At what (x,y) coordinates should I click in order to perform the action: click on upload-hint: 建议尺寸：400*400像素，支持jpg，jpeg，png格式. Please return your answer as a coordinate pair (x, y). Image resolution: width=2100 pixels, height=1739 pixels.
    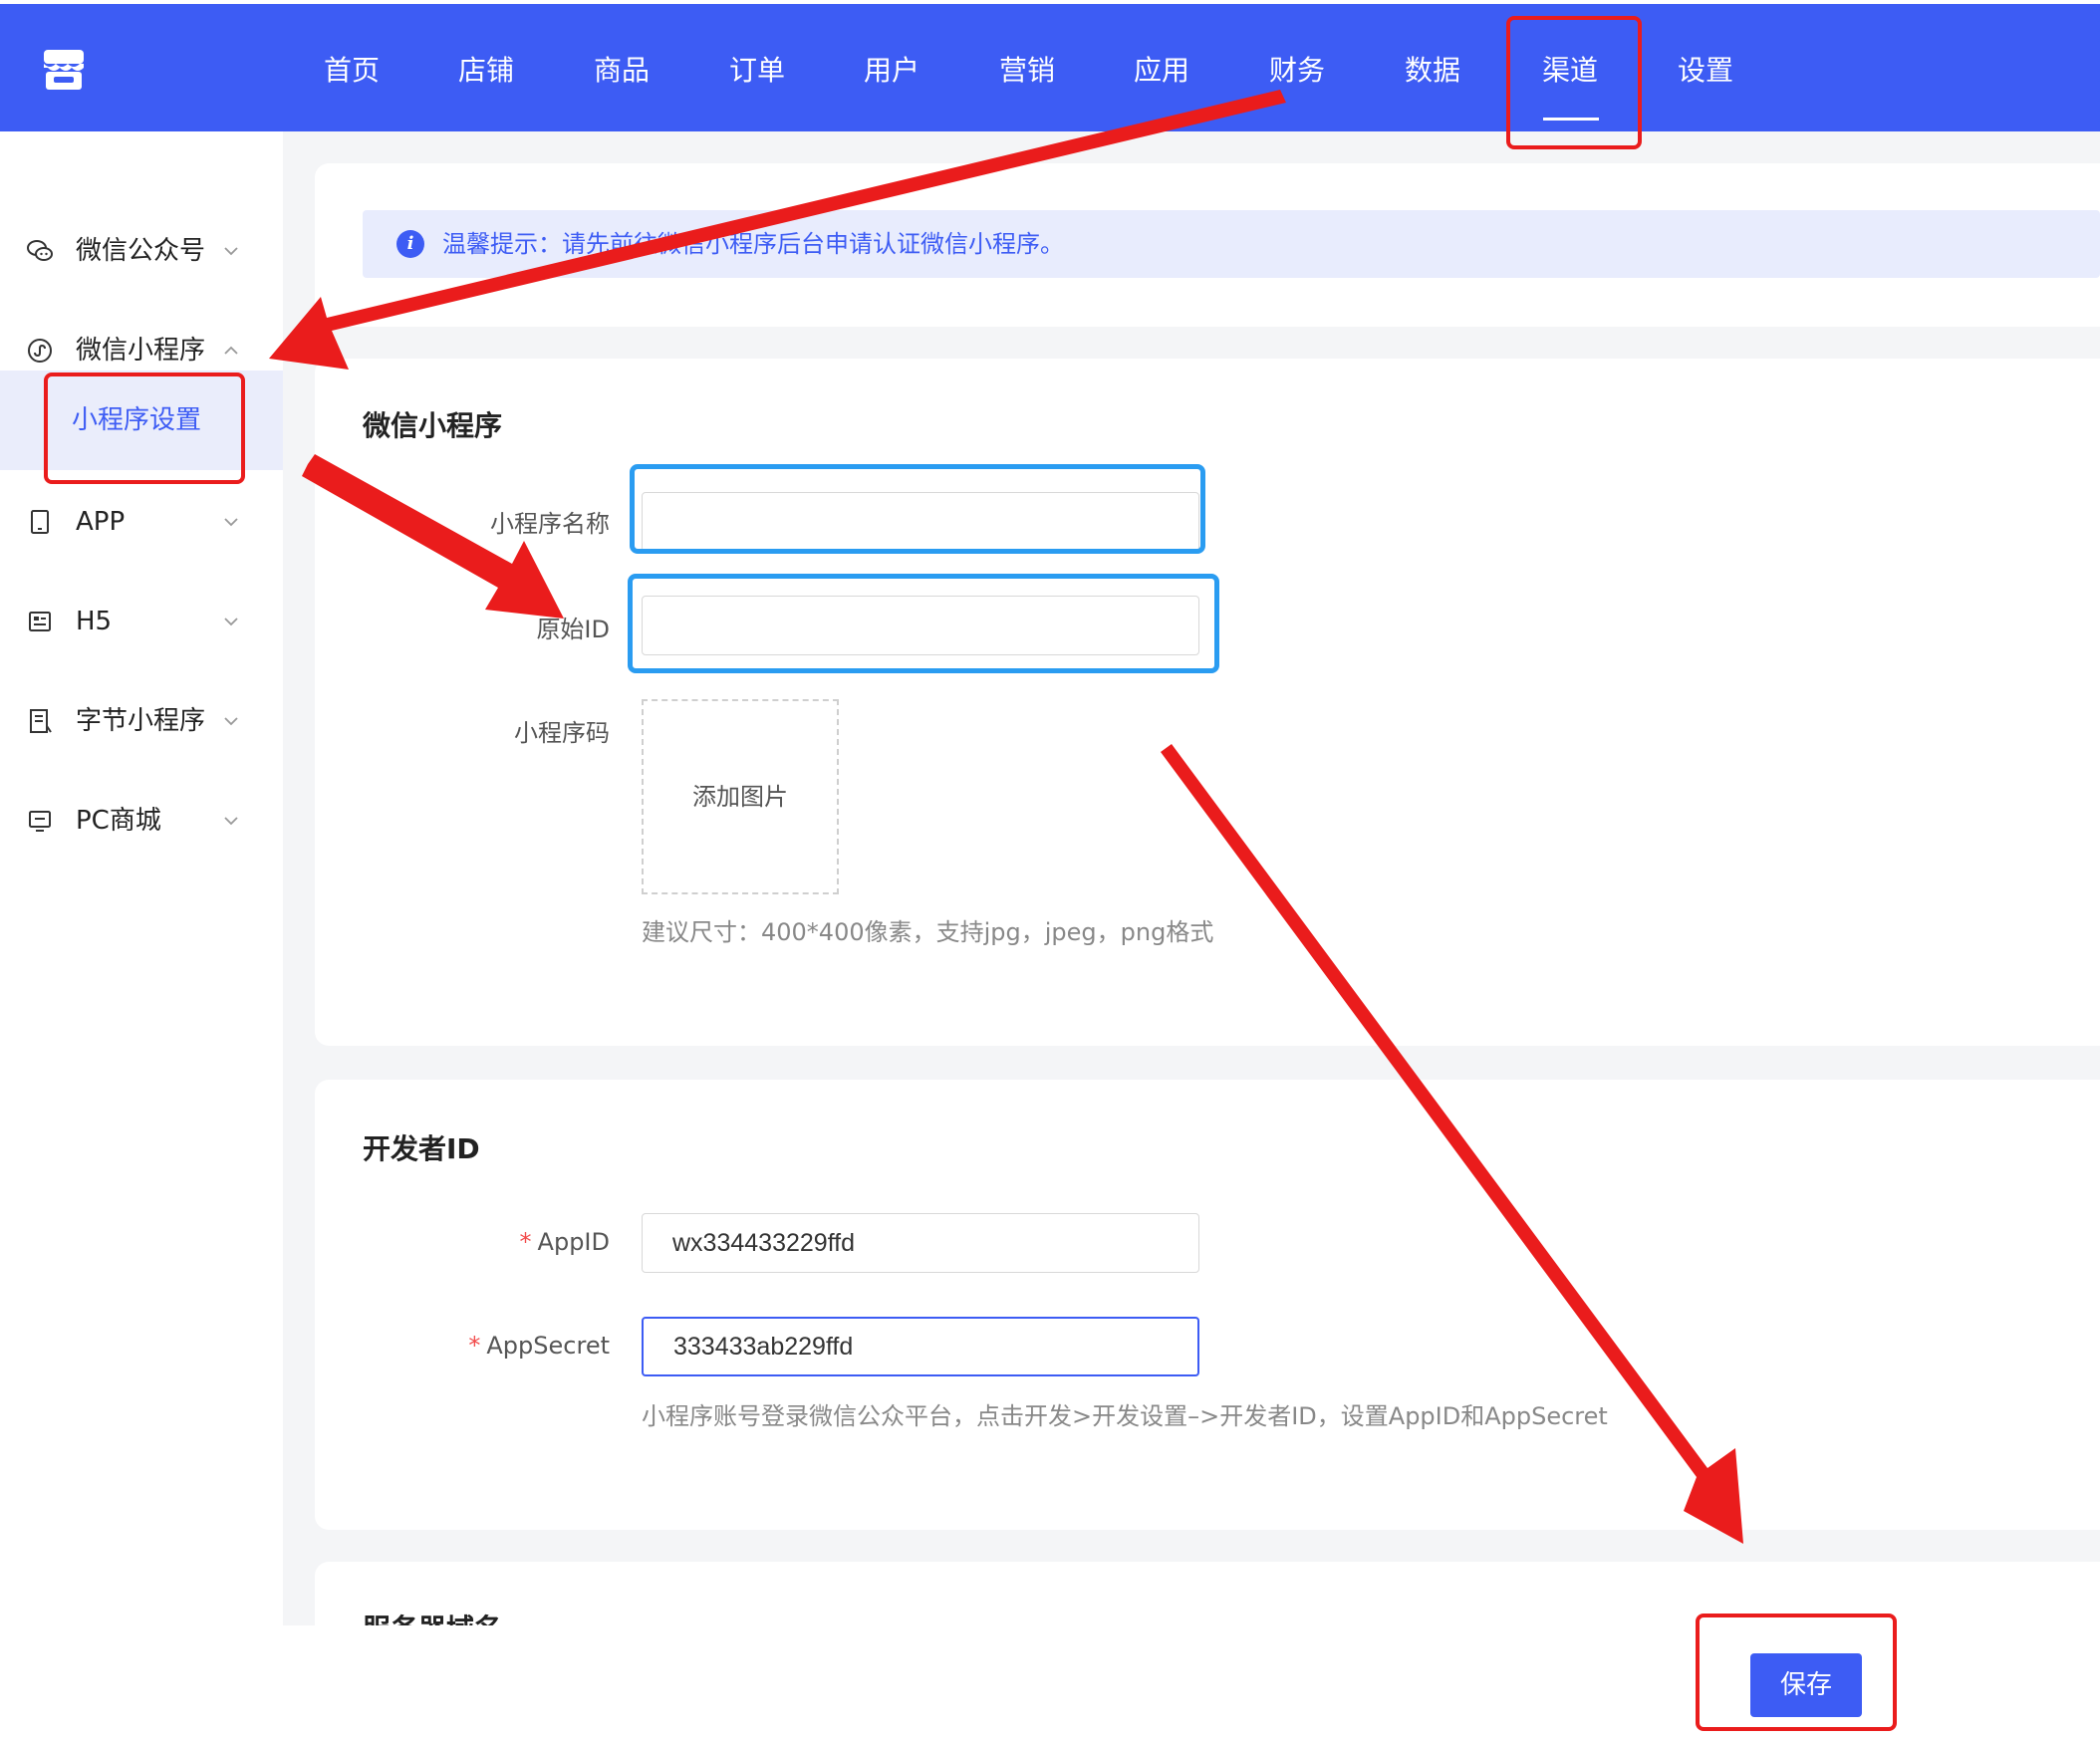
    Looking at the image, I should click on (928, 932).